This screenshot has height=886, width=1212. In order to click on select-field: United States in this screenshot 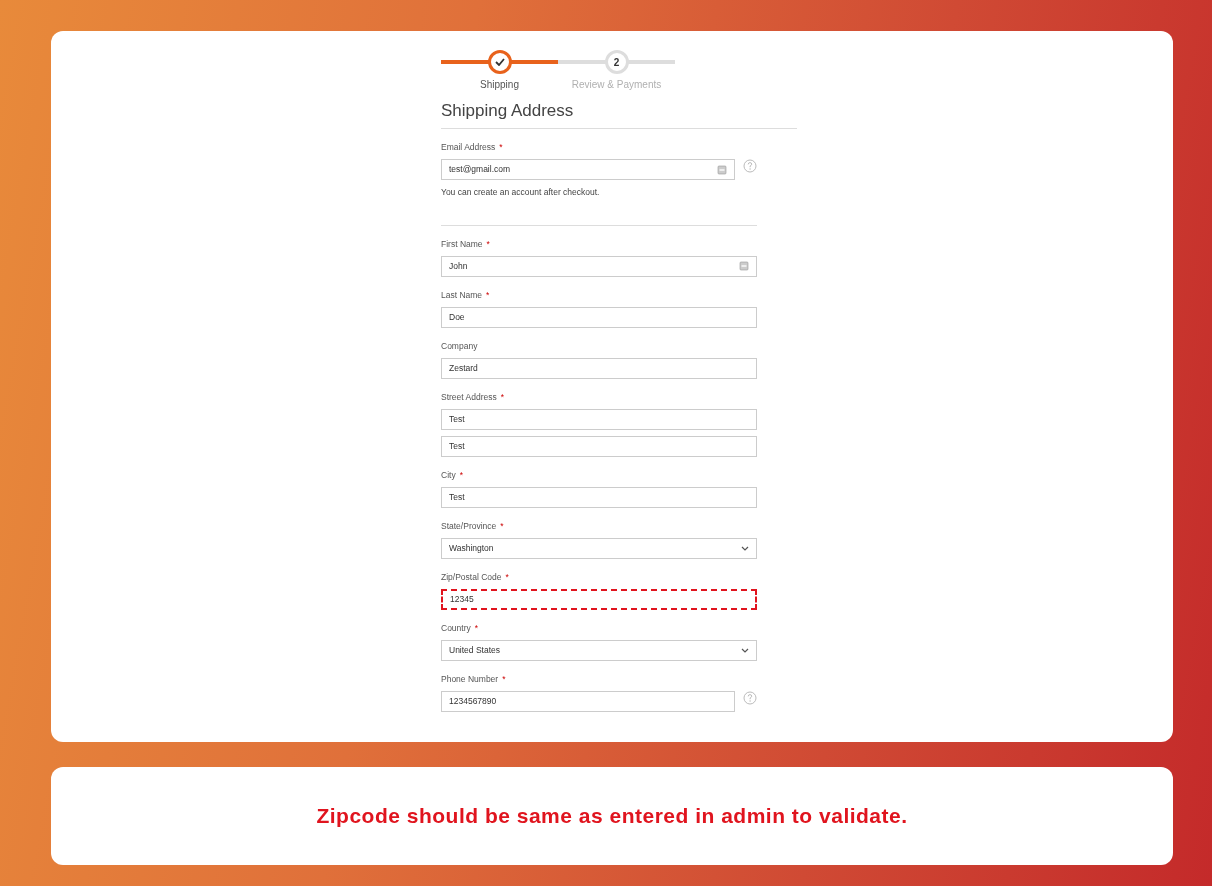, I will do `click(599, 650)`.